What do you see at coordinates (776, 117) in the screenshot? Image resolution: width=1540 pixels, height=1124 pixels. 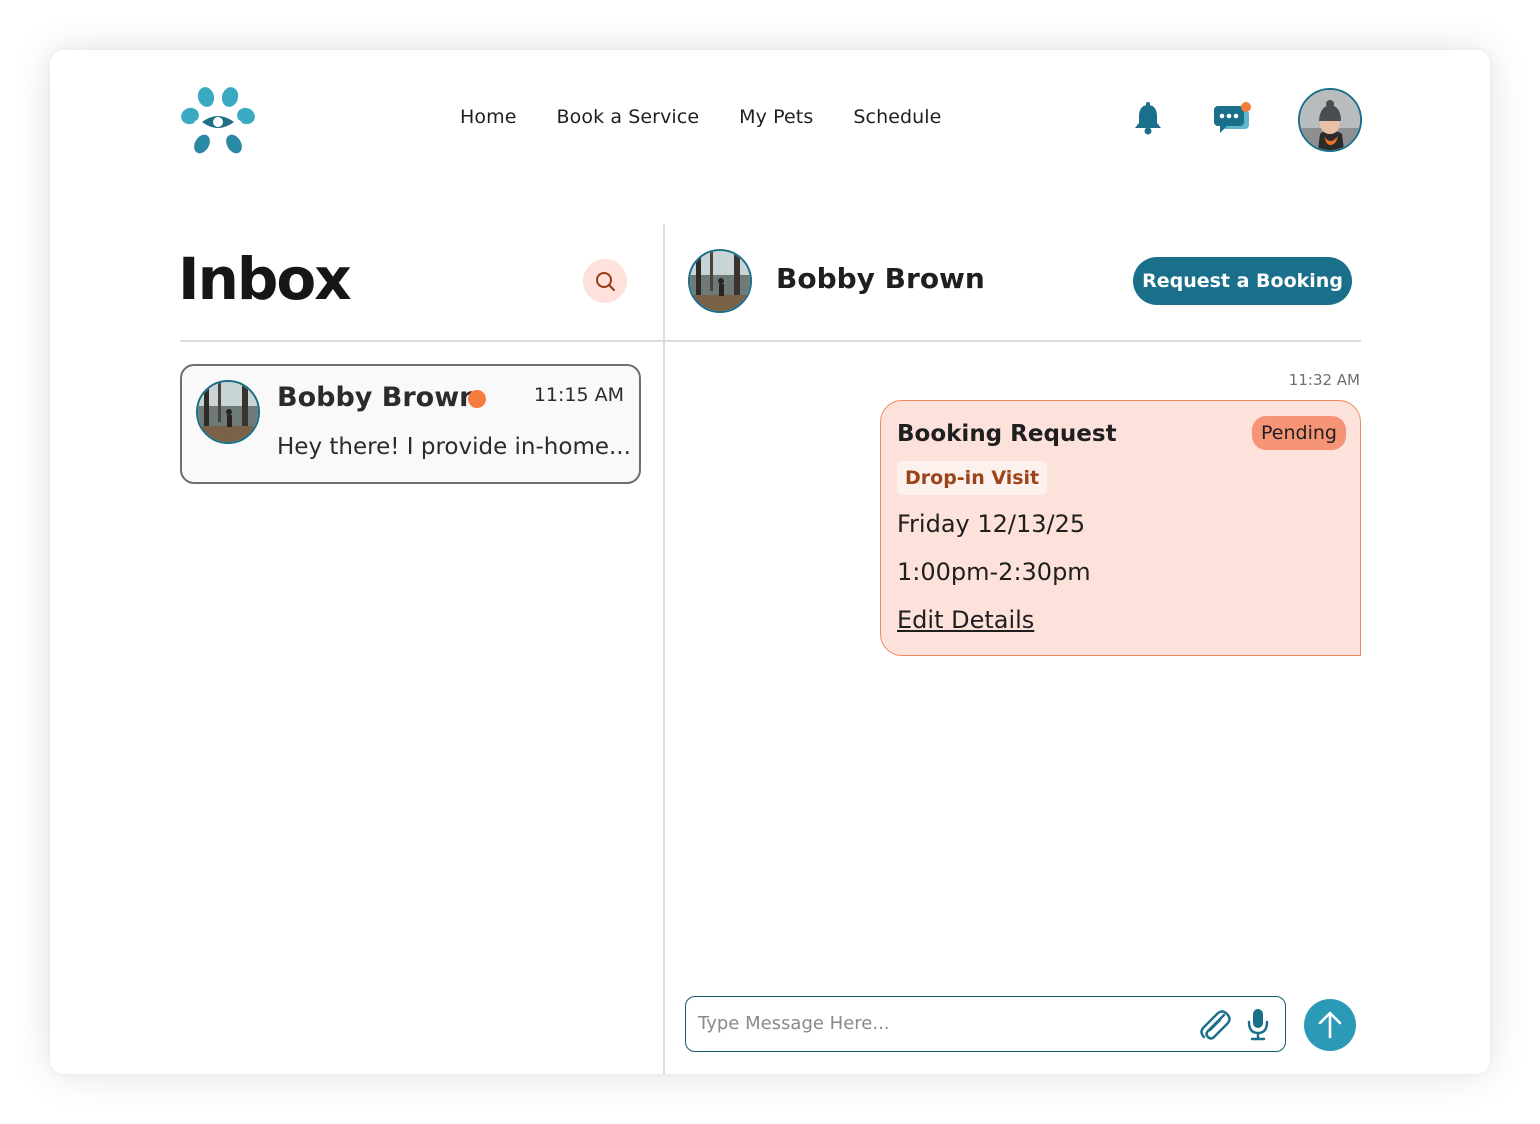 I see `nav-my-pets: My Pets` at bounding box center [776, 117].